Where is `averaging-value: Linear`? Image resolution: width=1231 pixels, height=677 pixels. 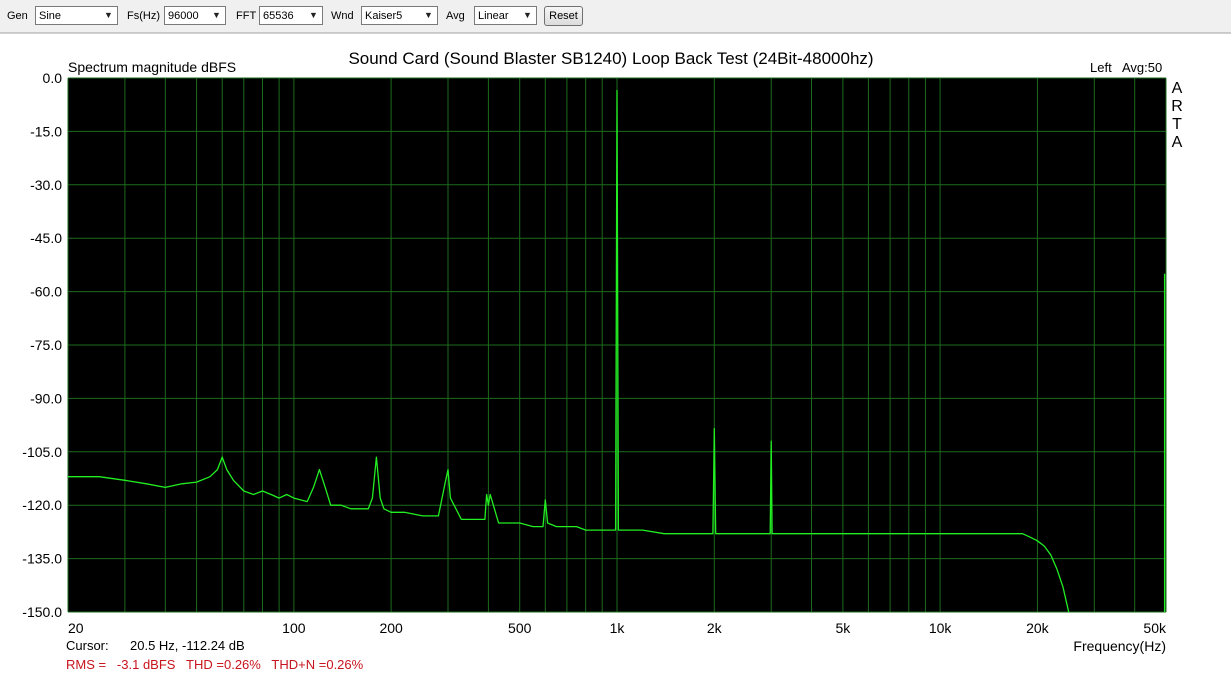 averaging-value: Linear is located at coordinates (493, 16).